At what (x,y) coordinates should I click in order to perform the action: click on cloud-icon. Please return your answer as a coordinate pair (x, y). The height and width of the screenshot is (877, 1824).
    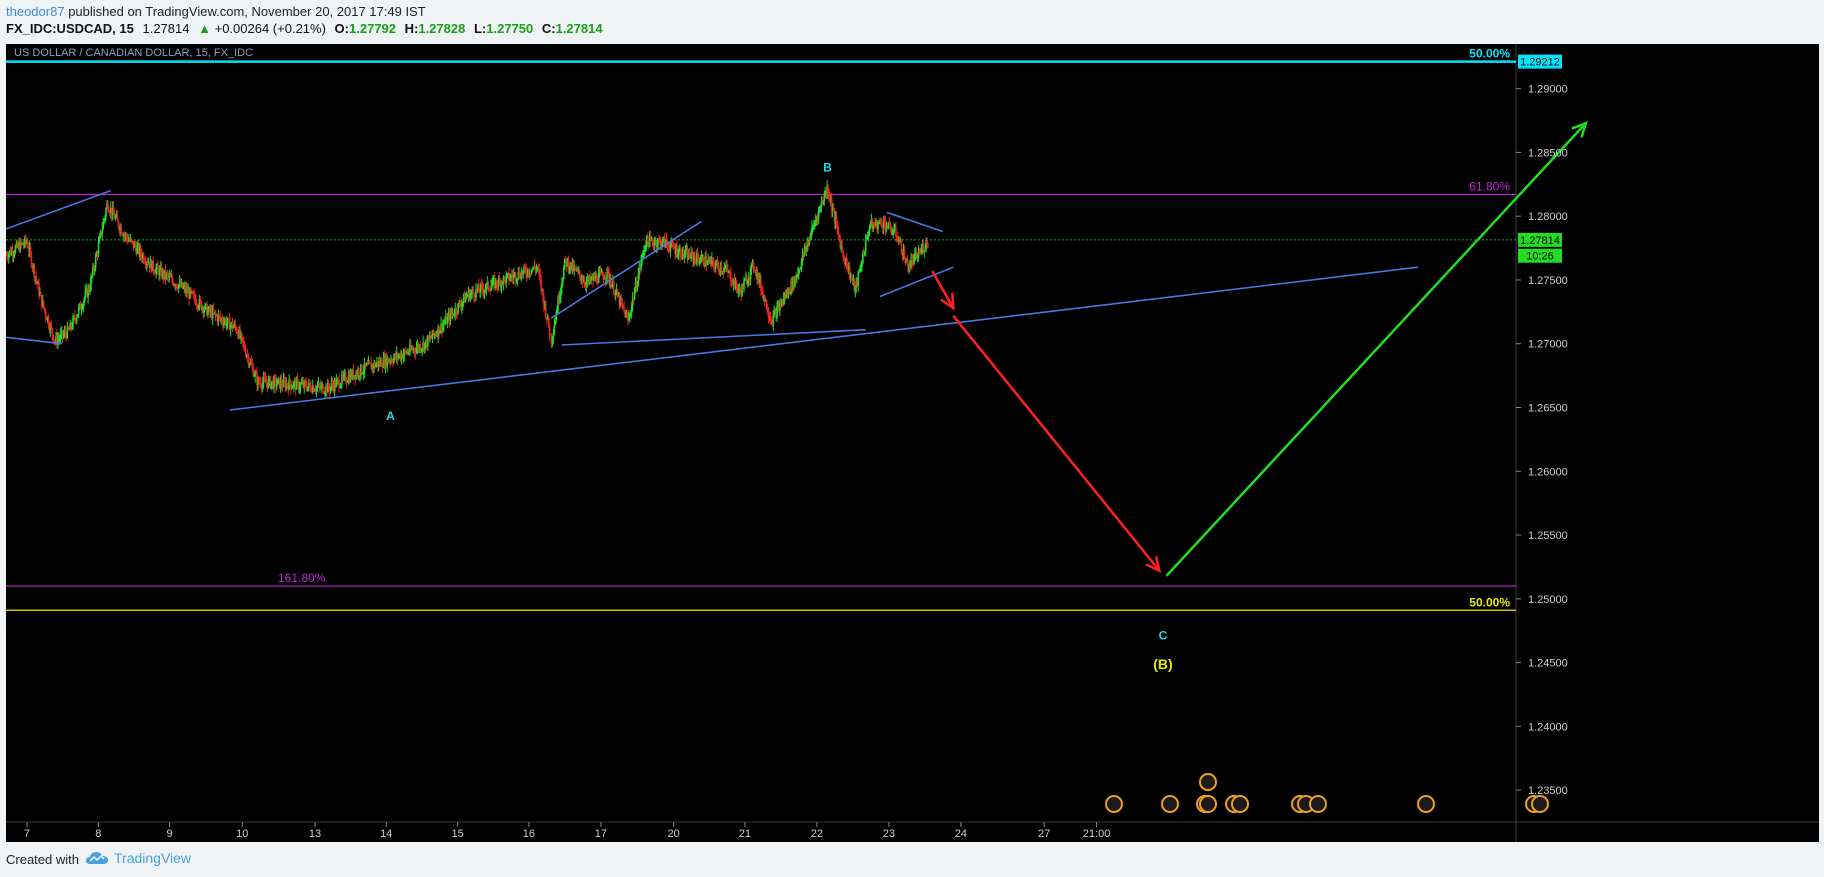
    Looking at the image, I should click on (97, 858).